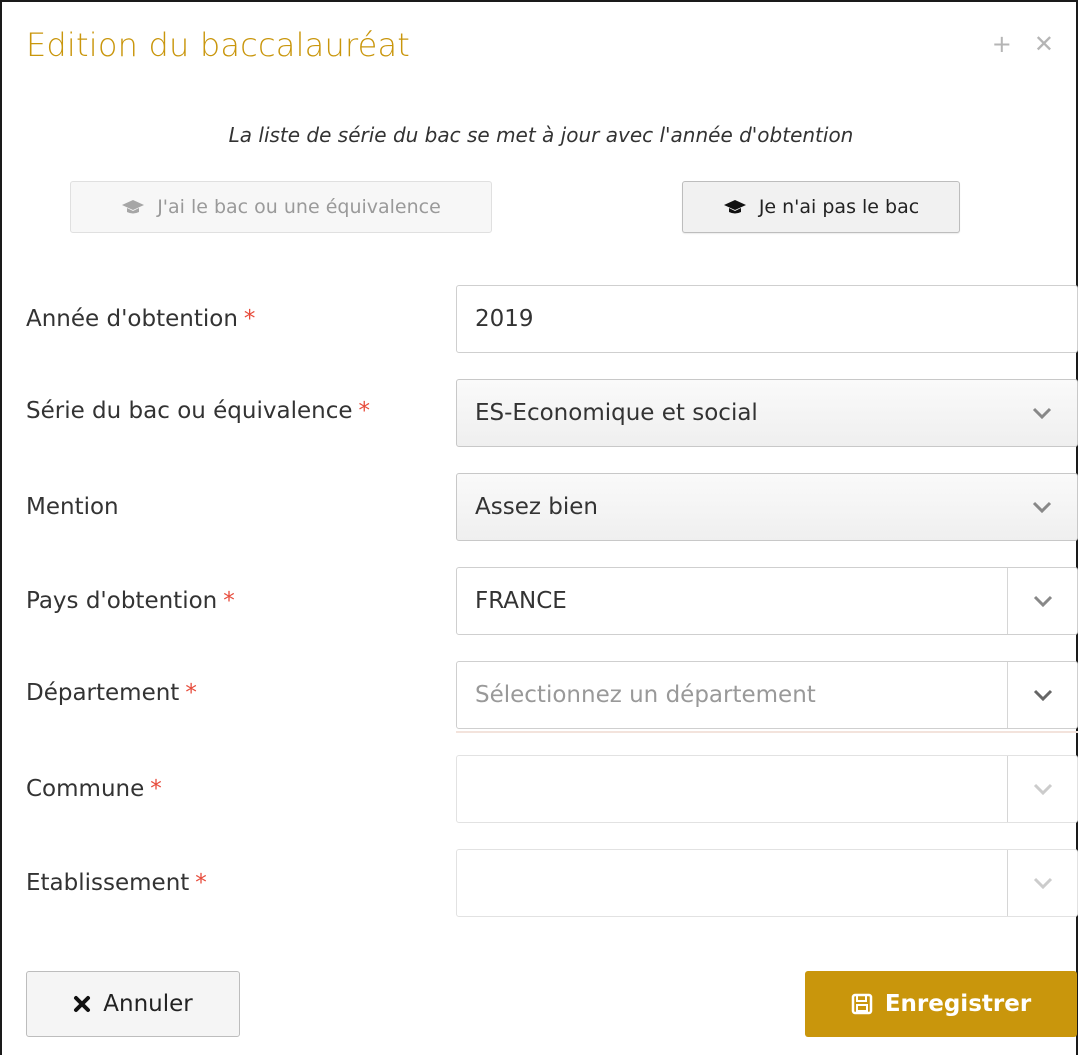 The image size is (1078, 1055). Describe the element at coordinates (116, 883) in the screenshot. I see `establishment-label: Etablissement *` at that location.